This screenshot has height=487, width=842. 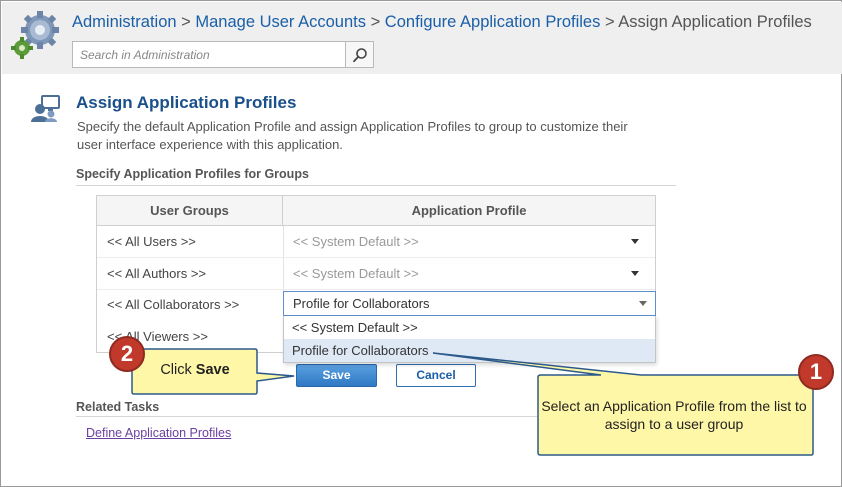 What do you see at coordinates (176, 370) in the screenshot?
I see `callout-2-prefix: Click` at bounding box center [176, 370].